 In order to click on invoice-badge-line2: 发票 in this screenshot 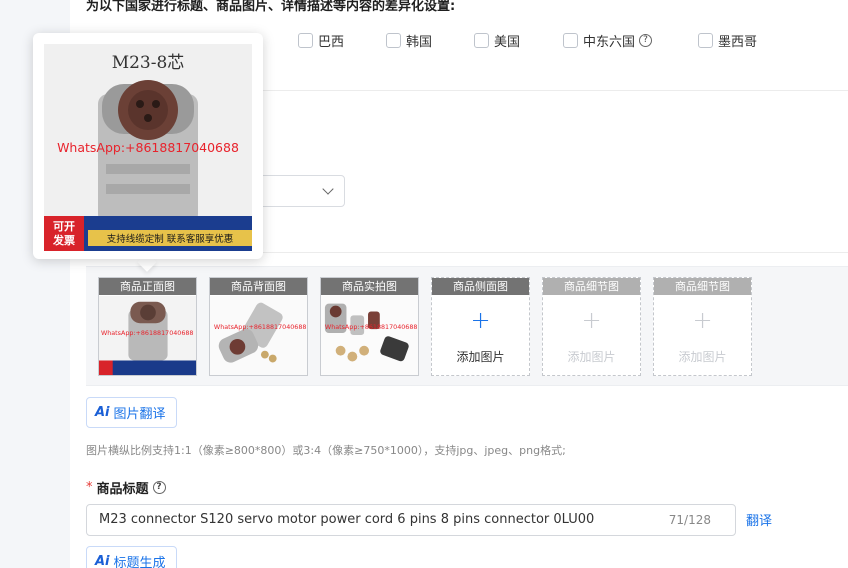, I will do `click(63, 240)`.